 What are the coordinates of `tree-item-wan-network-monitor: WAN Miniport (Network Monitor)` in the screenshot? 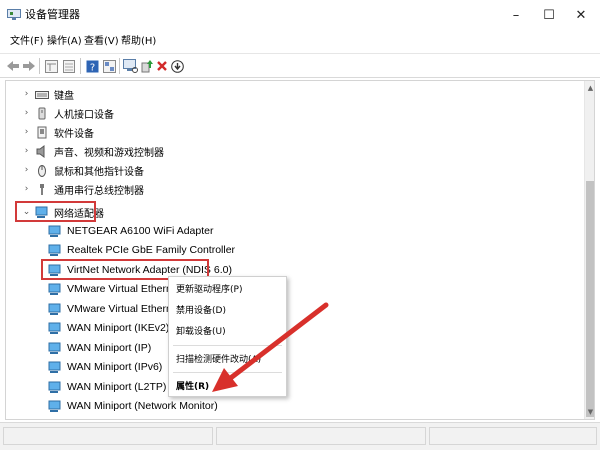 It's located at (131, 406).